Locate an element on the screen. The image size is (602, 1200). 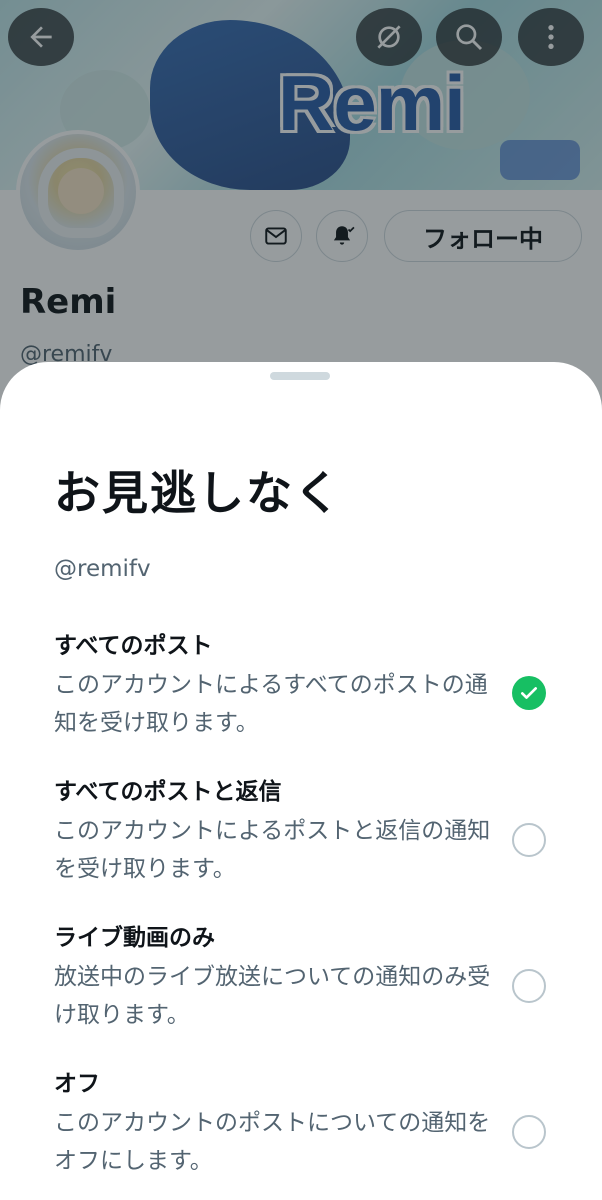
option-title: ライブ動画のみ is located at coordinates (134, 938).